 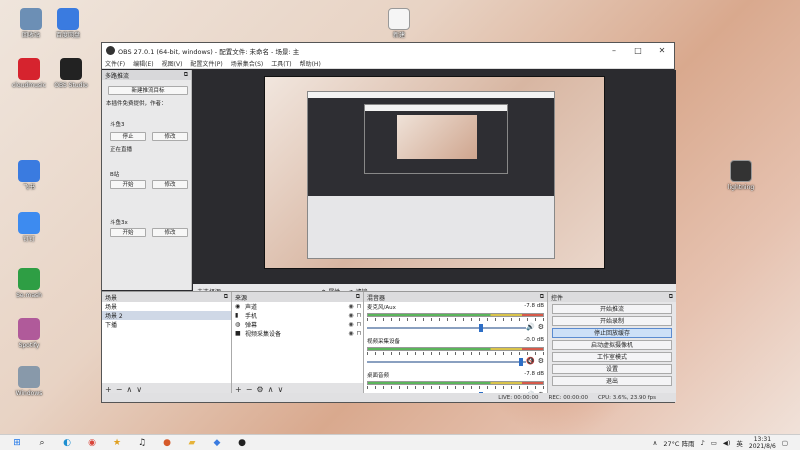 I want to click on maximize-button: □, so click(x=638, y=50).